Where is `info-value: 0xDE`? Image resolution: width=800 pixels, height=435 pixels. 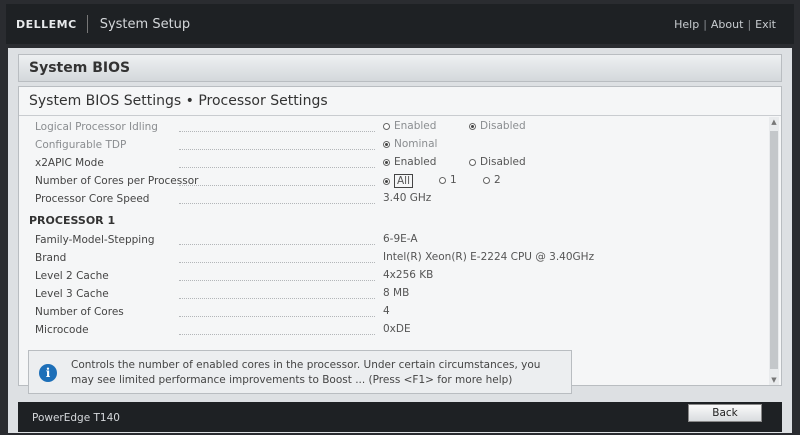 info-value: 0xDE is located at coordinates (397, 329).